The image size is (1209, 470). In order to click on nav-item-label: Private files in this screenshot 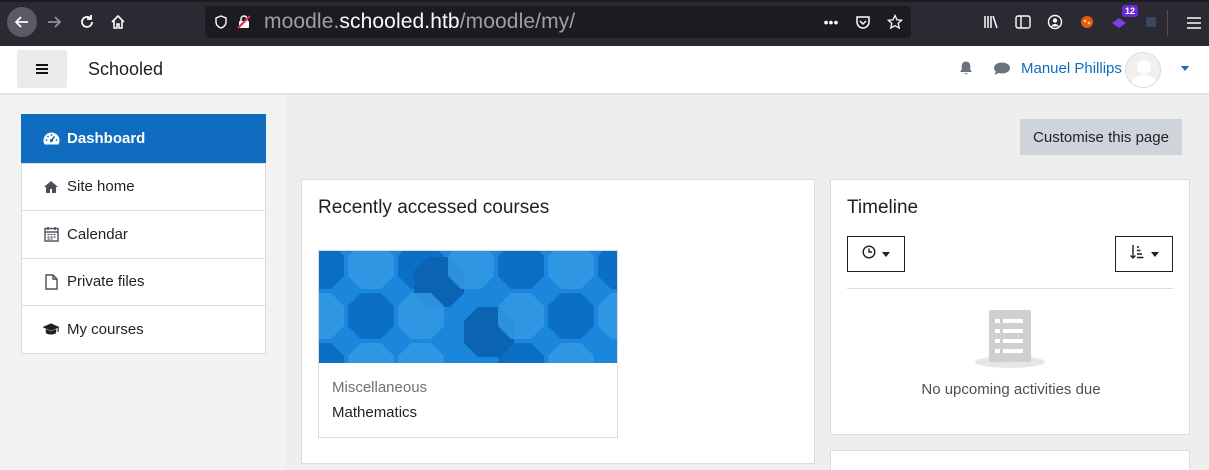, I will do `click(106, 282)`.